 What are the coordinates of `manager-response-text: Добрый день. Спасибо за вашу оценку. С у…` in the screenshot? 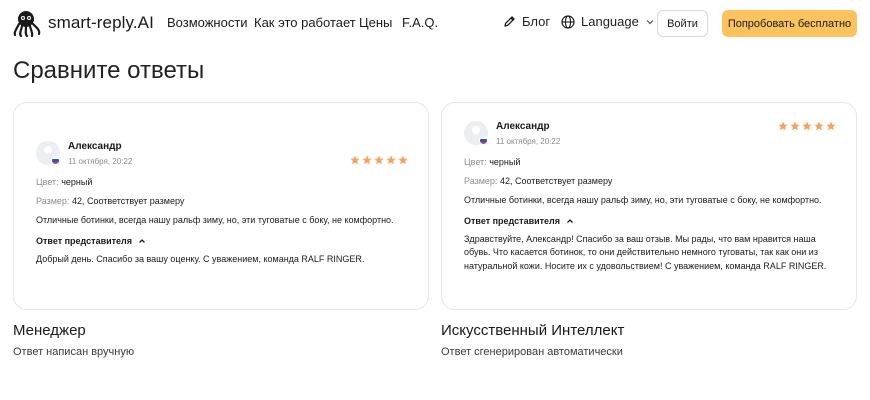 It's located at (200, 259).